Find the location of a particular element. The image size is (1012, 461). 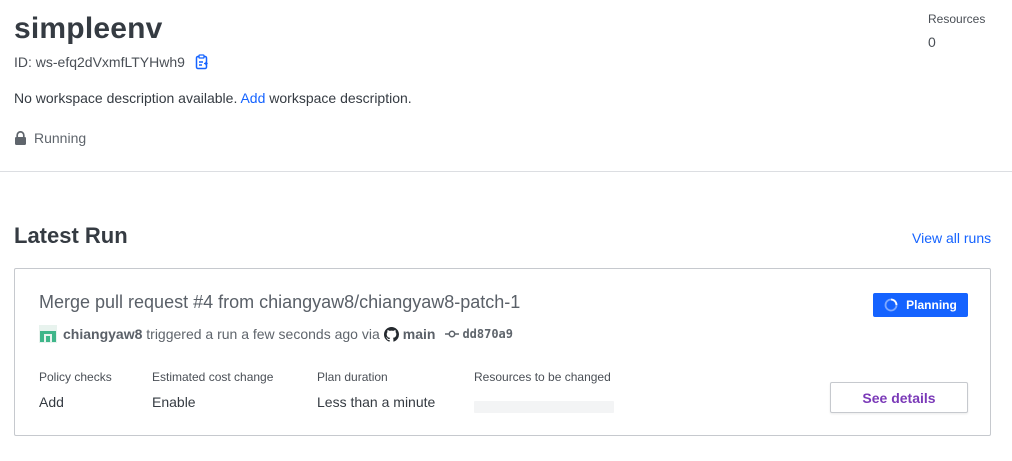

workspace-id: ID: ws-efq2dVxmfLTYHwh9 is located at coordinates (112, 62).